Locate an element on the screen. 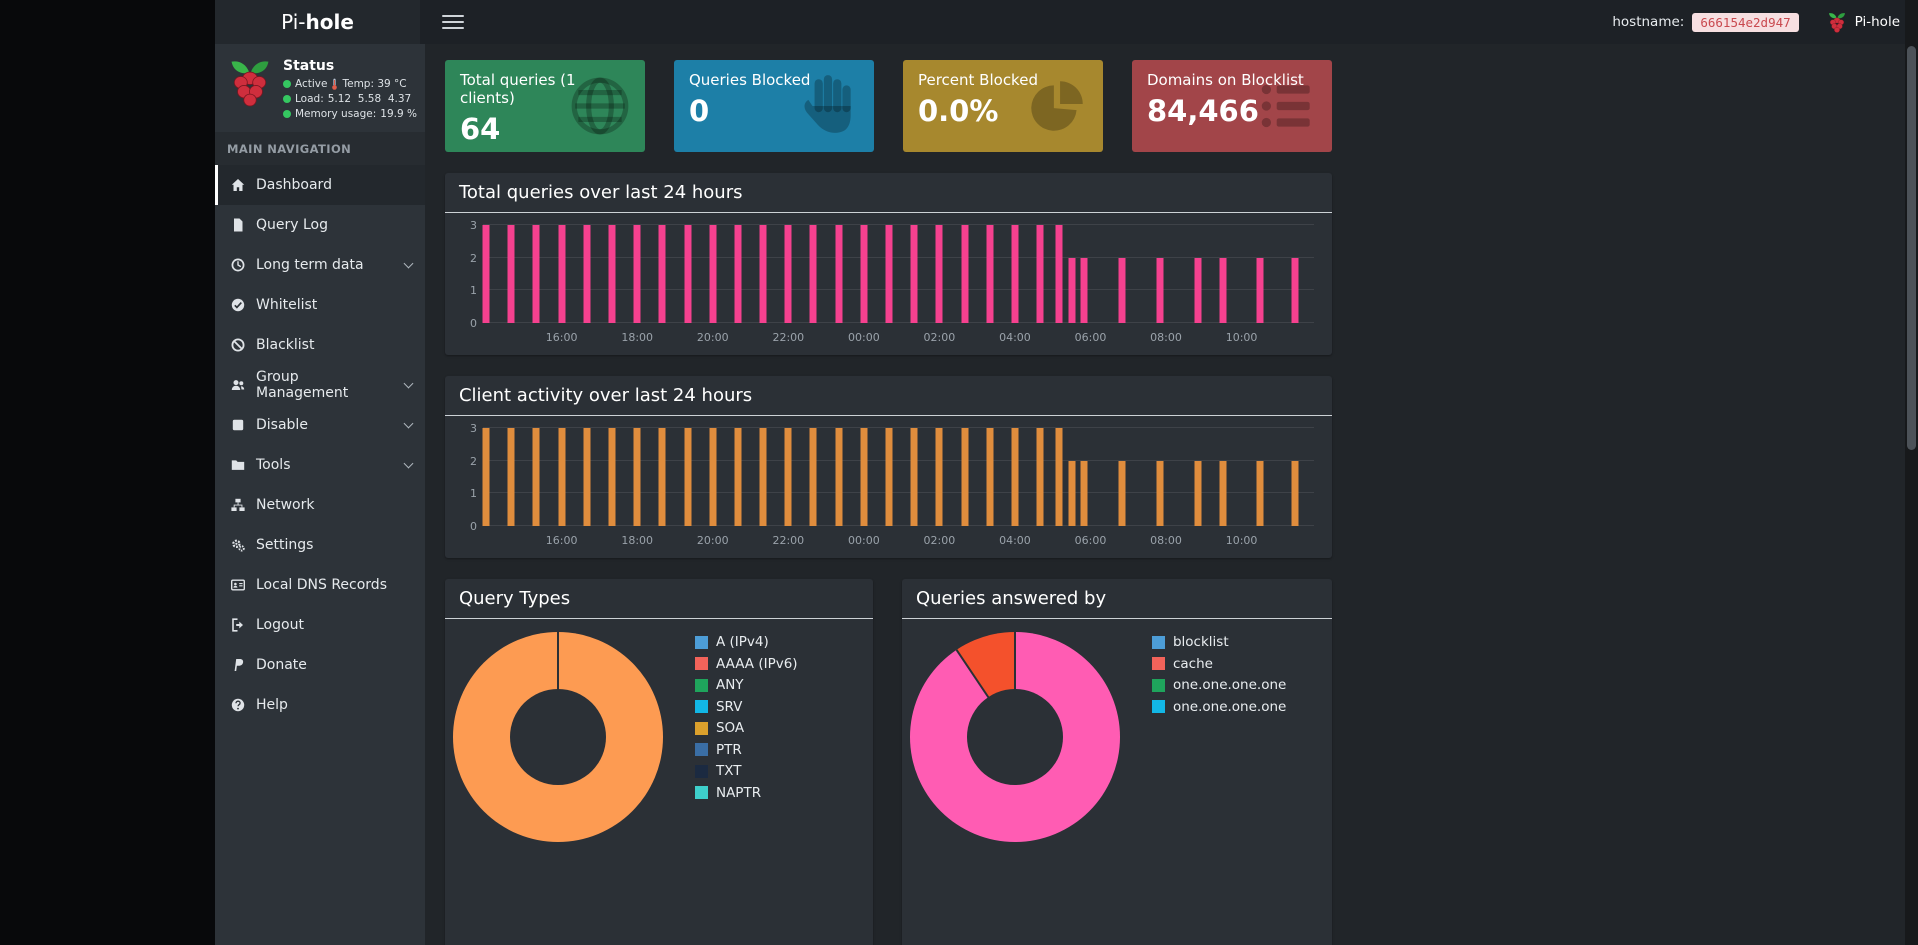 The width and height of the screenshot is (1918, 945). sidebar-item-tools: Tools is located at coordinates (320, 465).